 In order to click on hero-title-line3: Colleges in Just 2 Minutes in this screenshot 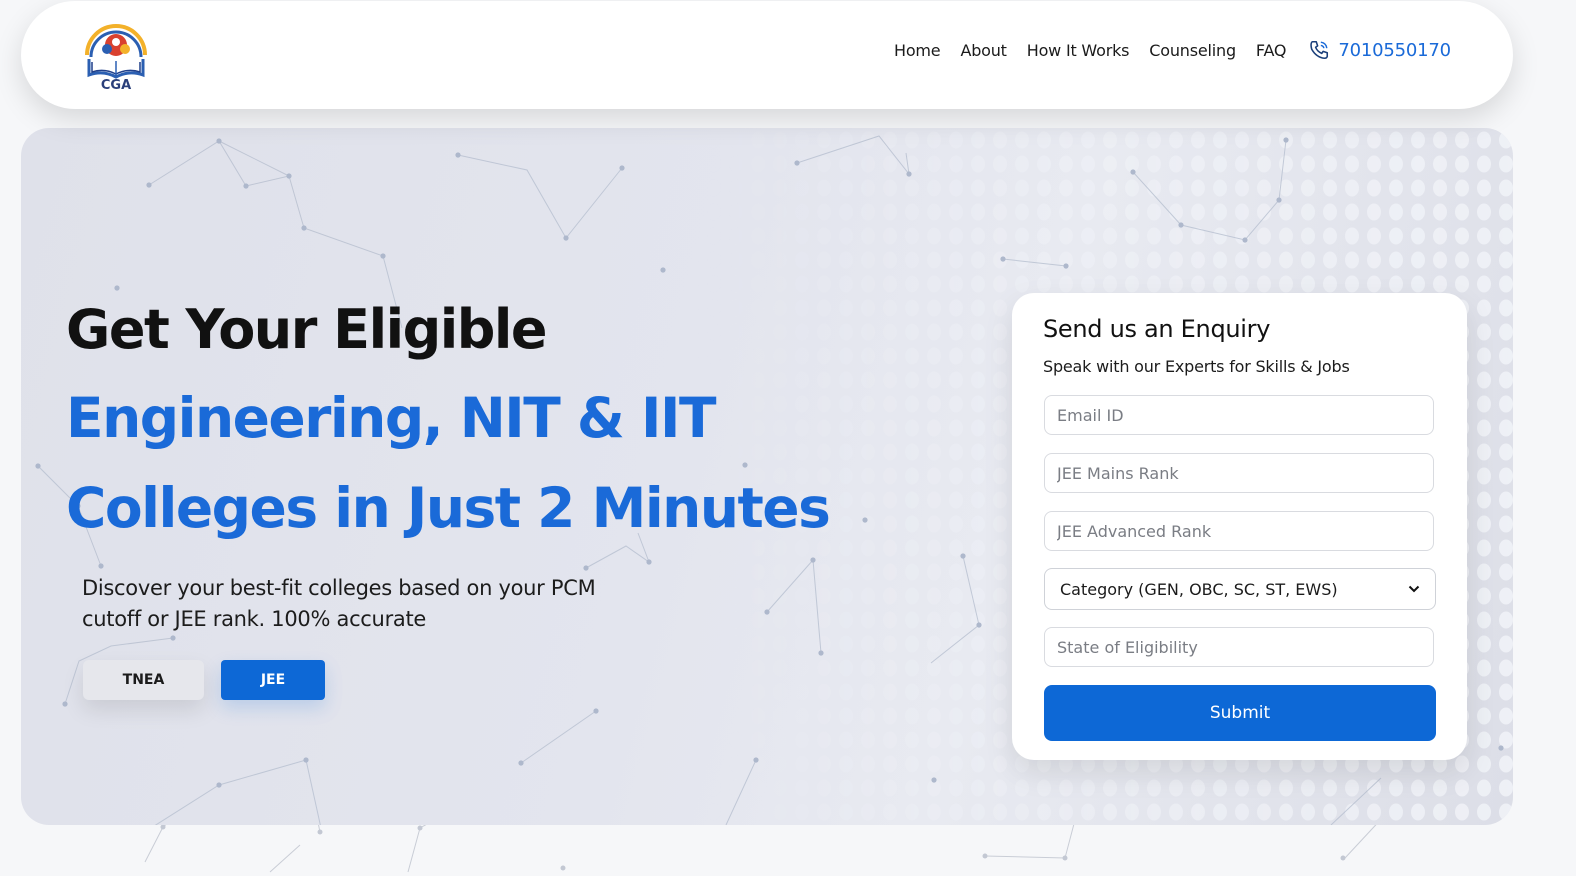, I will do `click(448, 508)`.